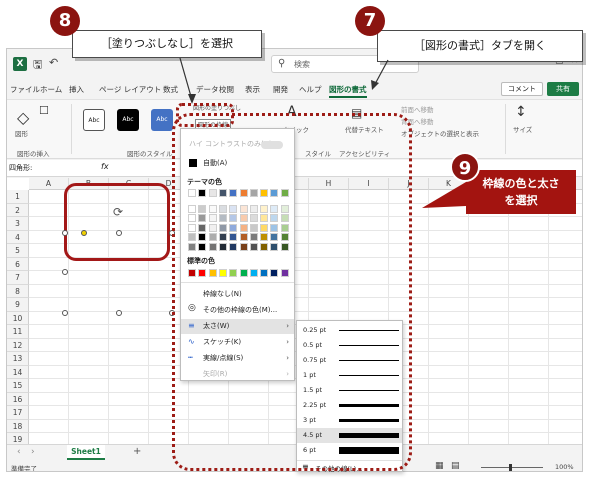  I want to click on rounded-rectangle-shape, so click(117, 222).